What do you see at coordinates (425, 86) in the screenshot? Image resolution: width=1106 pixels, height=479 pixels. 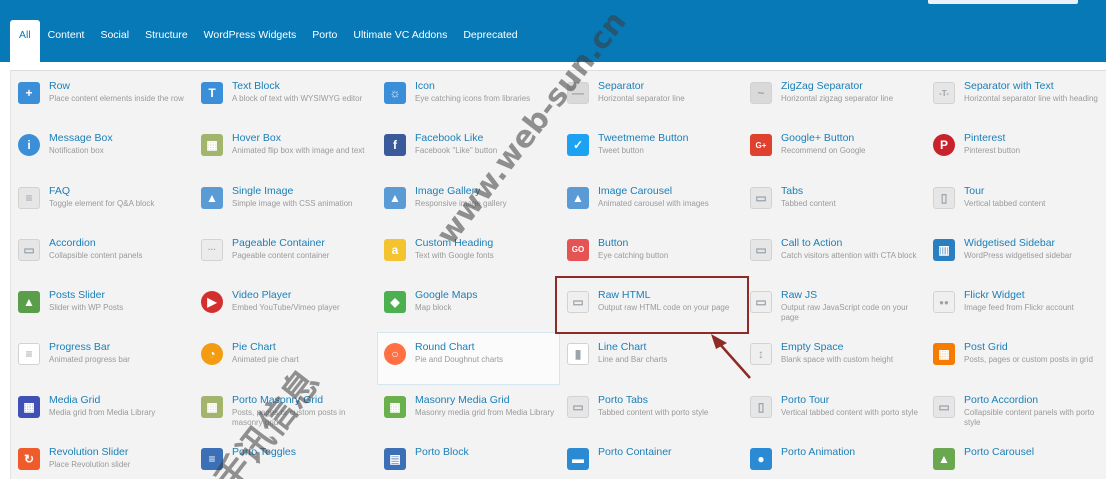 I see `element-title: Icon` at bounding box center [425, 86].